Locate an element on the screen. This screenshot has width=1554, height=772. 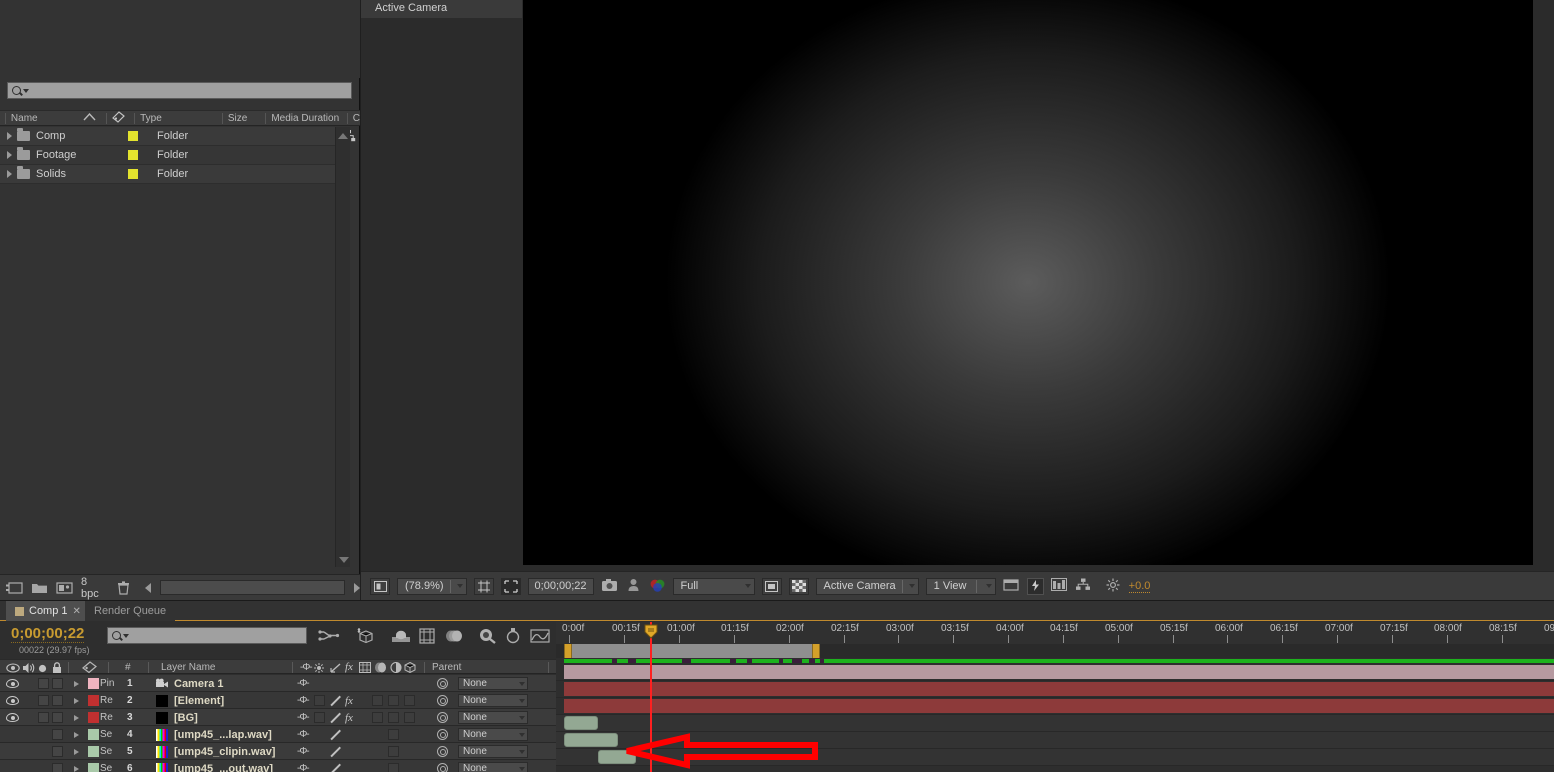
adjustment-toggle is located at coordinates (409, 700).